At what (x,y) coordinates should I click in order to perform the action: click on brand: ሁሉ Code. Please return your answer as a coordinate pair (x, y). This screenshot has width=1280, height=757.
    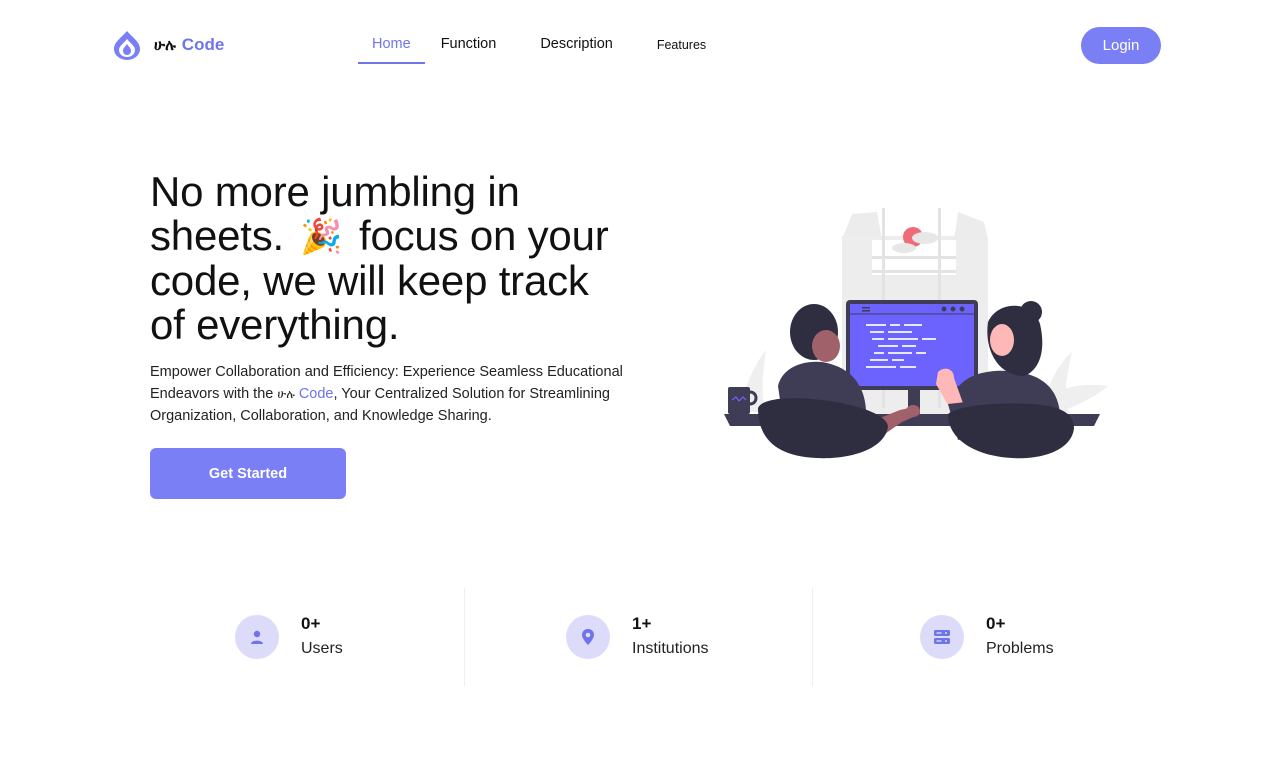
    Looking at the image, I should click on (168, 45).